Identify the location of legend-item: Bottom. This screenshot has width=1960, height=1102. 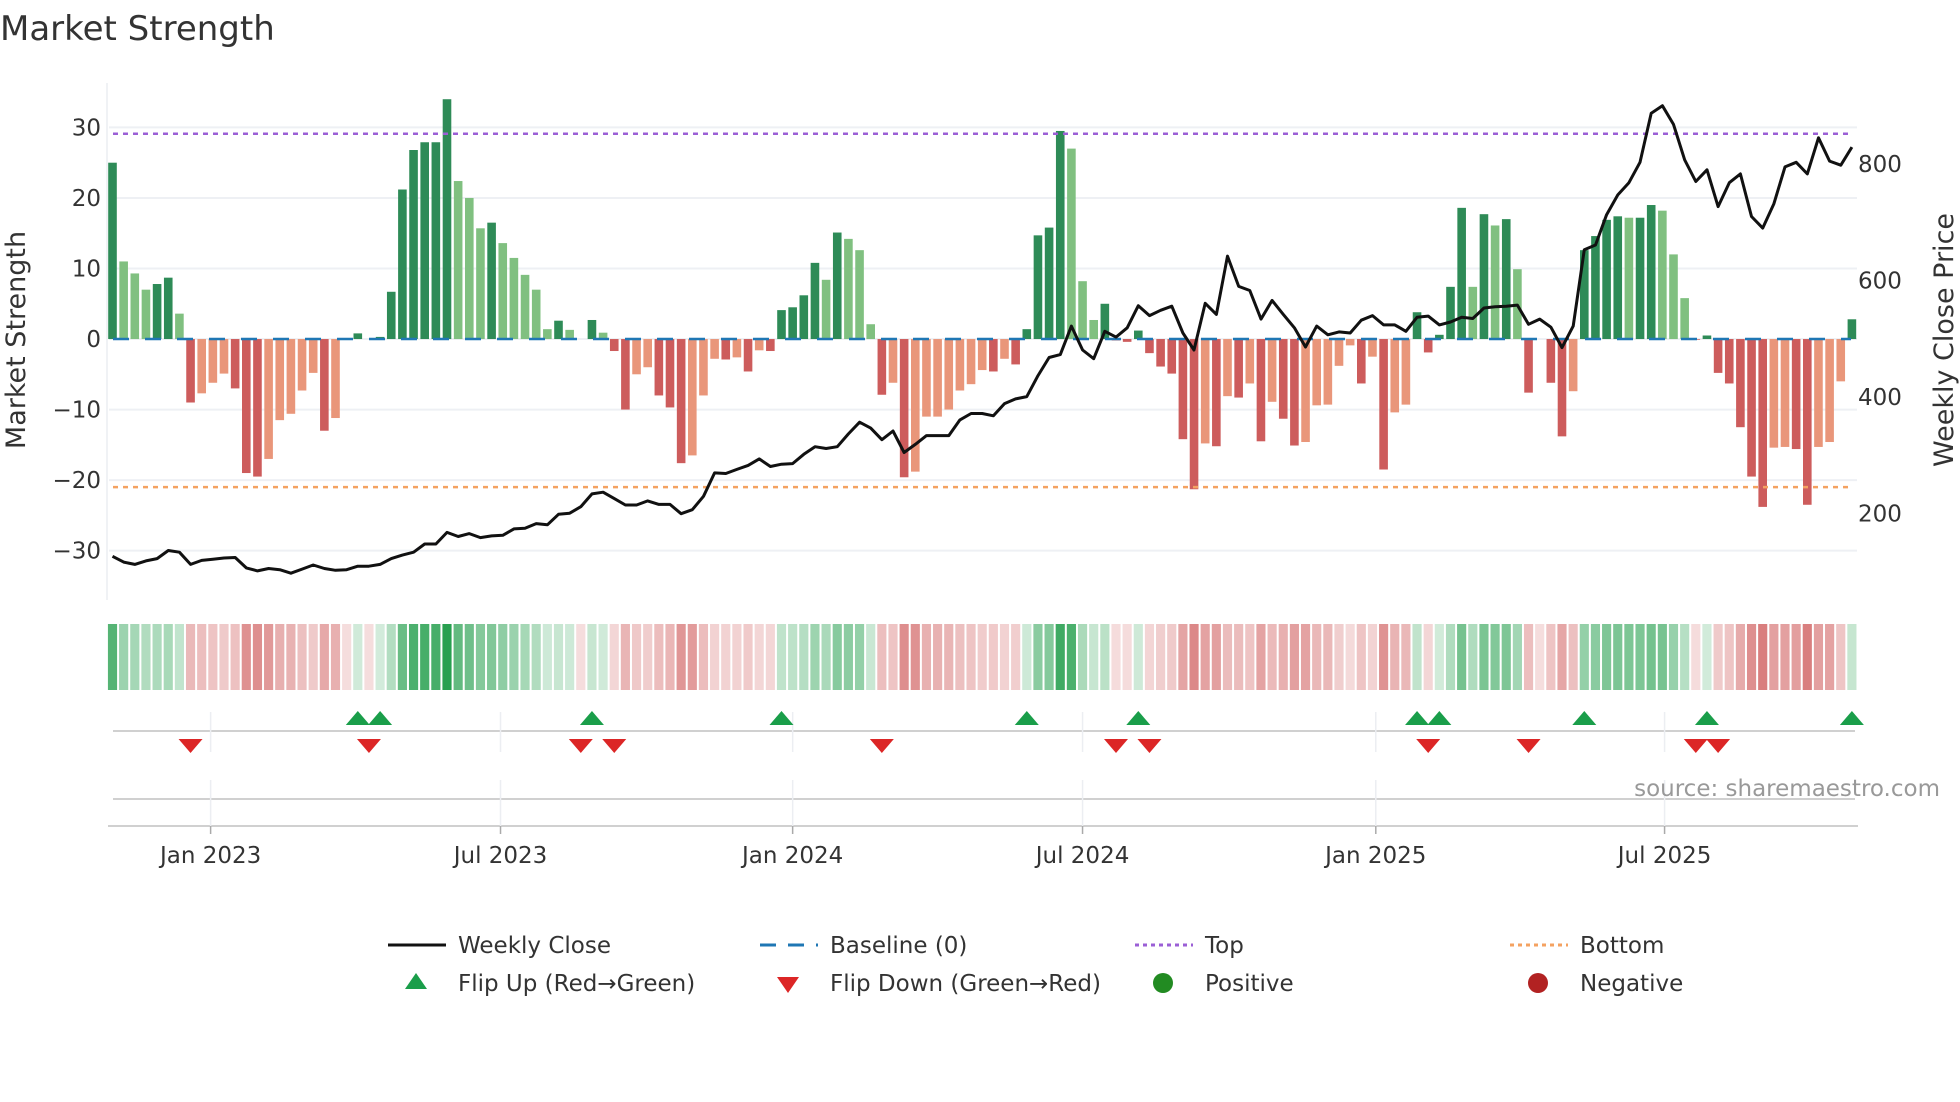
(1587, 946).